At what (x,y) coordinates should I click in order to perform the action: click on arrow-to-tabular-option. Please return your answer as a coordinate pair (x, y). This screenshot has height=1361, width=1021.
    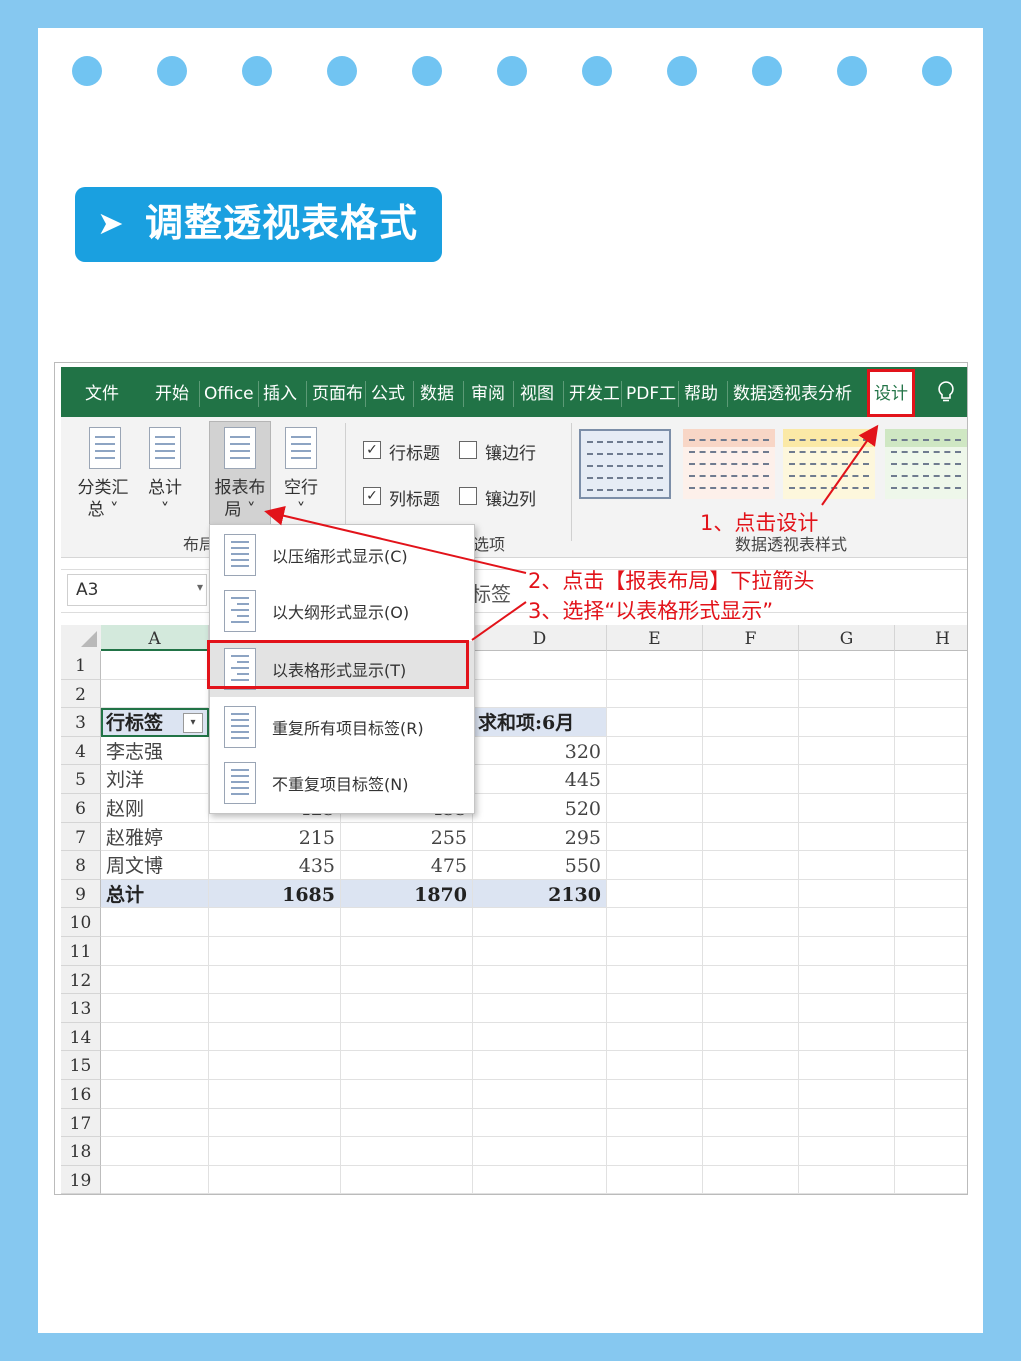
    Looking at the image, I should click on (499, 621).